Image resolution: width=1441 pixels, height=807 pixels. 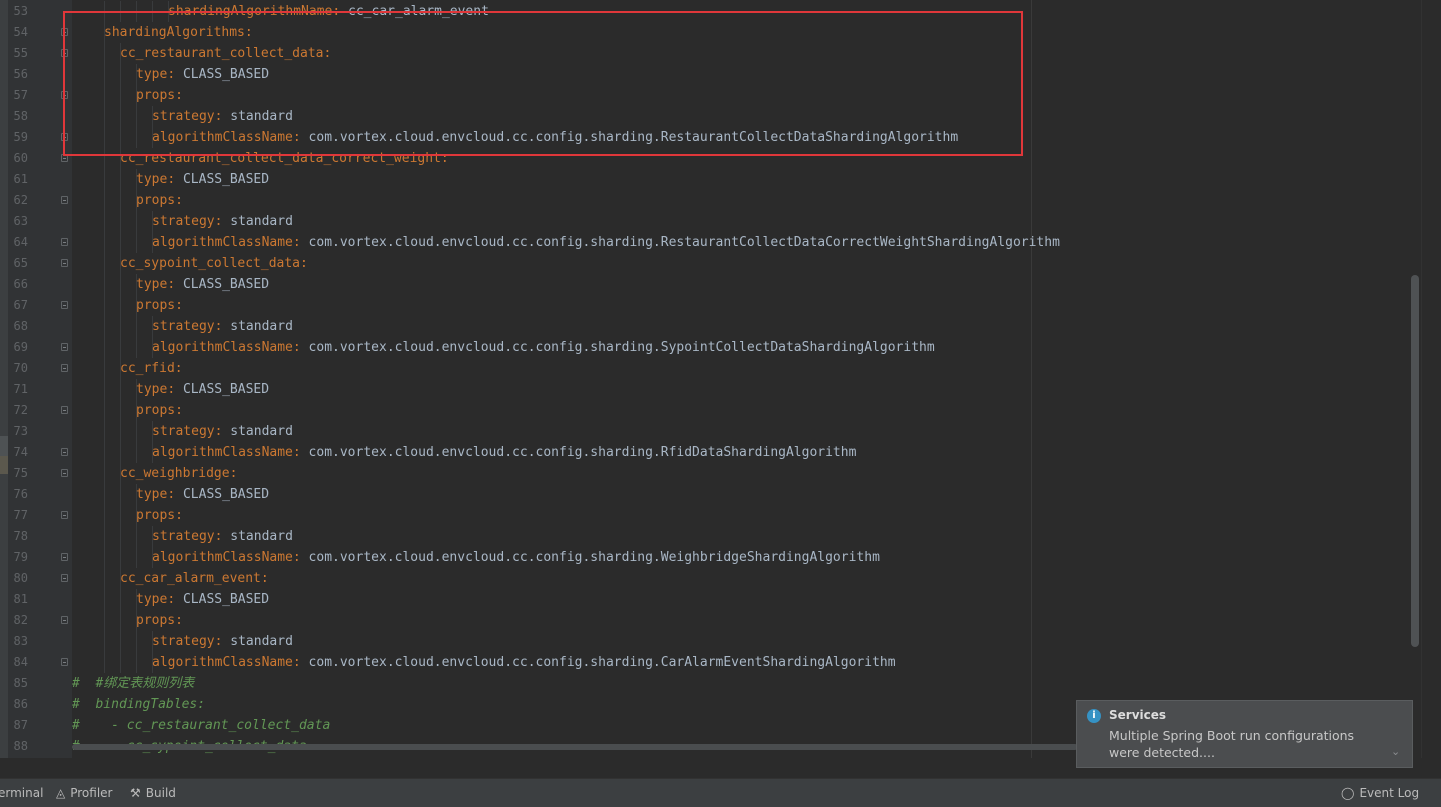 I want to click on code-line: 82 props:, so click(x=720, y=620).